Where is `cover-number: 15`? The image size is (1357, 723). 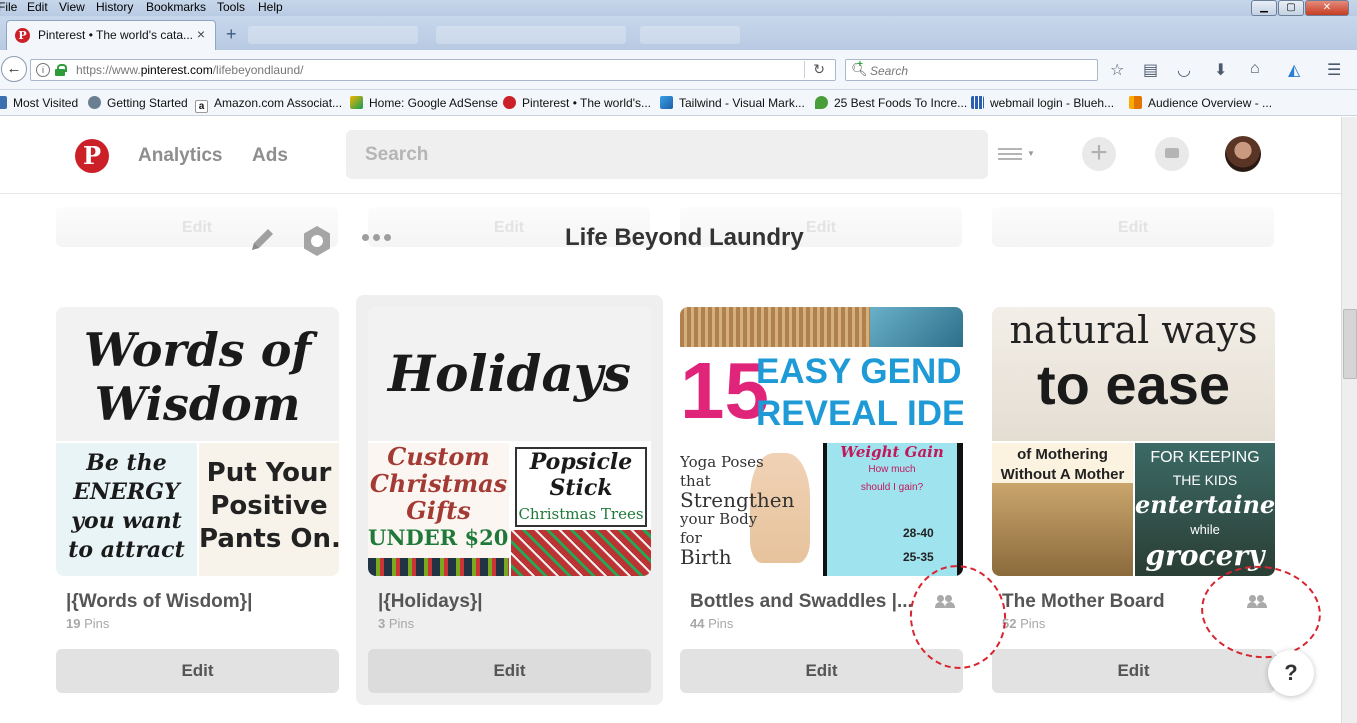 cover-number: 15 is located at coordinates (724, 390).